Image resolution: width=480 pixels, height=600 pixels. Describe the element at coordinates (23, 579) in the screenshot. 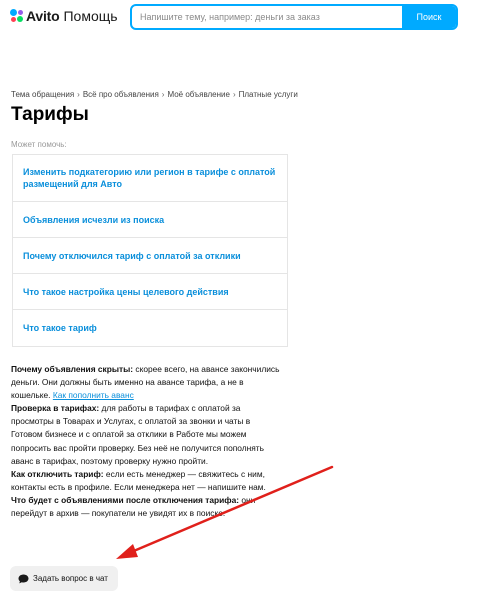

I see `chat-bubble-icon` at that location.